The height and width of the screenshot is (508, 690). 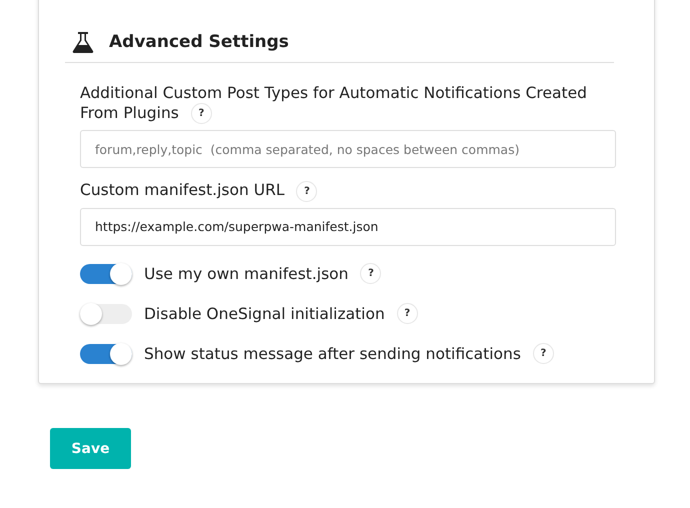 What do you see at coordinates (199, 42) in the screenshot?
I see `section-title: Advanced Settings` at bounding box center [199, 42].